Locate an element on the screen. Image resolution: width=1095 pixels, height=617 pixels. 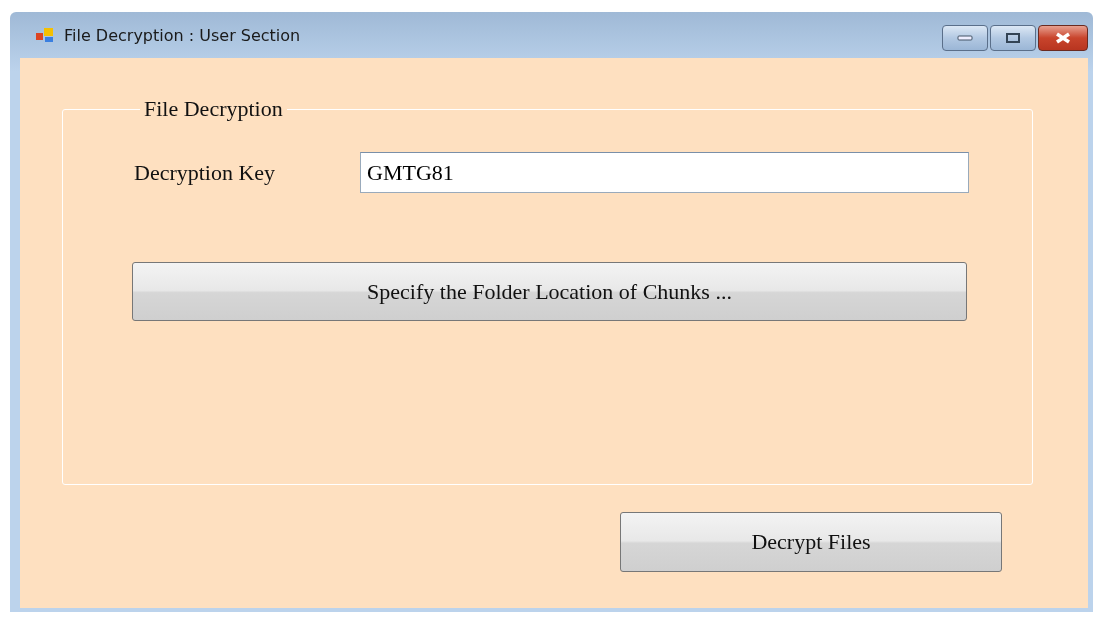
close-icon is located at coordinates (1063, 38).